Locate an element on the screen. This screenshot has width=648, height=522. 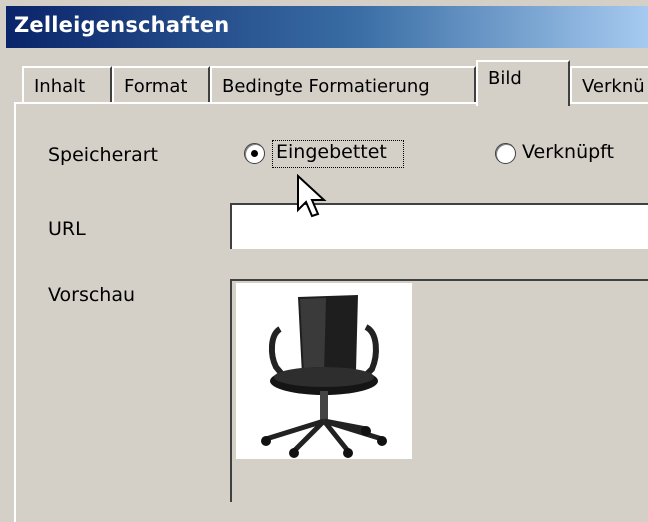
office-chair-icon is located at coordinates (324, 376).